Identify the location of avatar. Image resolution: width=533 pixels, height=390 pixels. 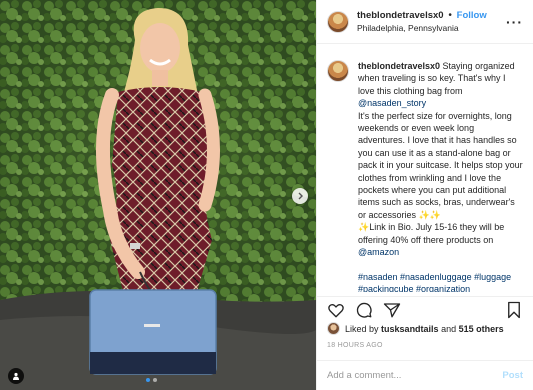
(338, 21).